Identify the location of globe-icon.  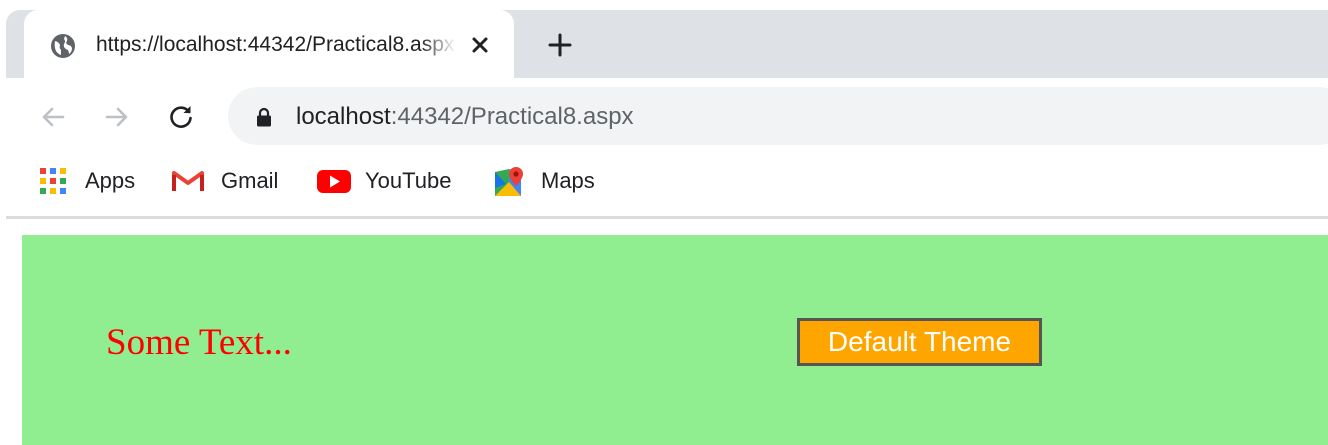
(63, 46).